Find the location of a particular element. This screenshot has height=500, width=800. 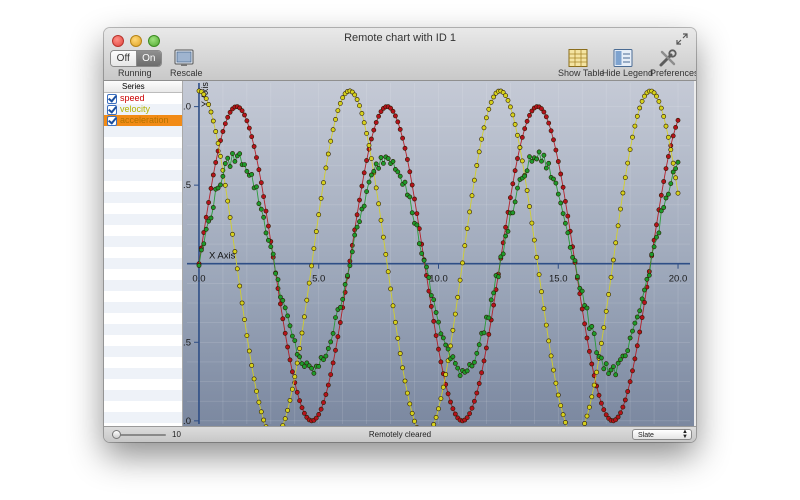

hide-legend-icon is located at coordinates (623, 58).